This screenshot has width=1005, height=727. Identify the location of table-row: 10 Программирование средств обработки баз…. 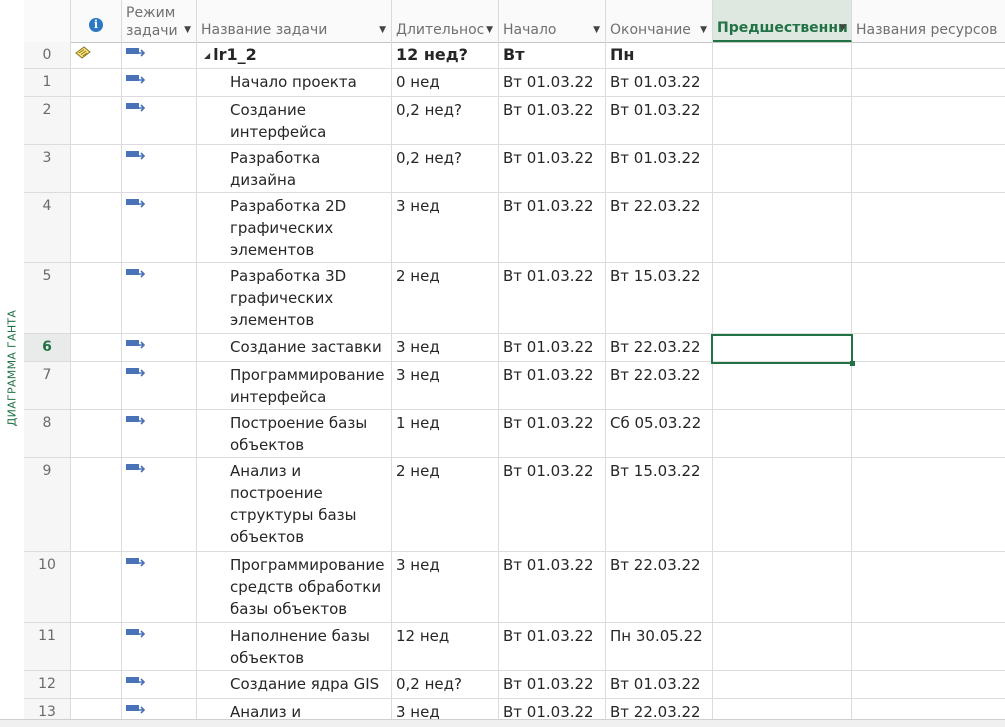
(514, 587).